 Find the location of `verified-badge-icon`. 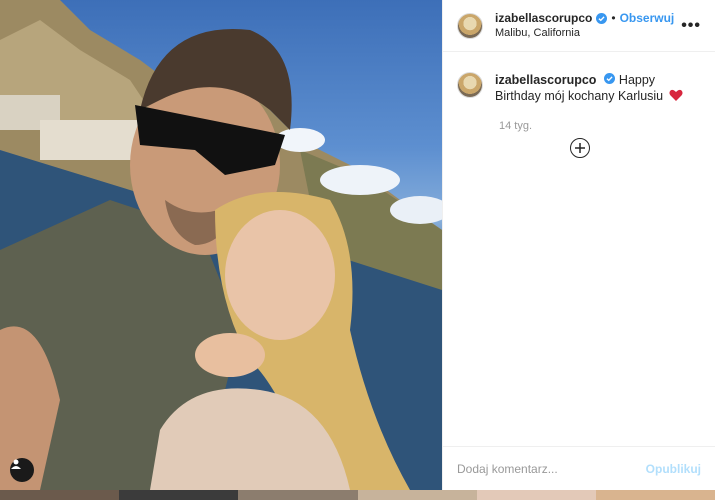

verified-badge-icon is located at coordinates (602, 18).